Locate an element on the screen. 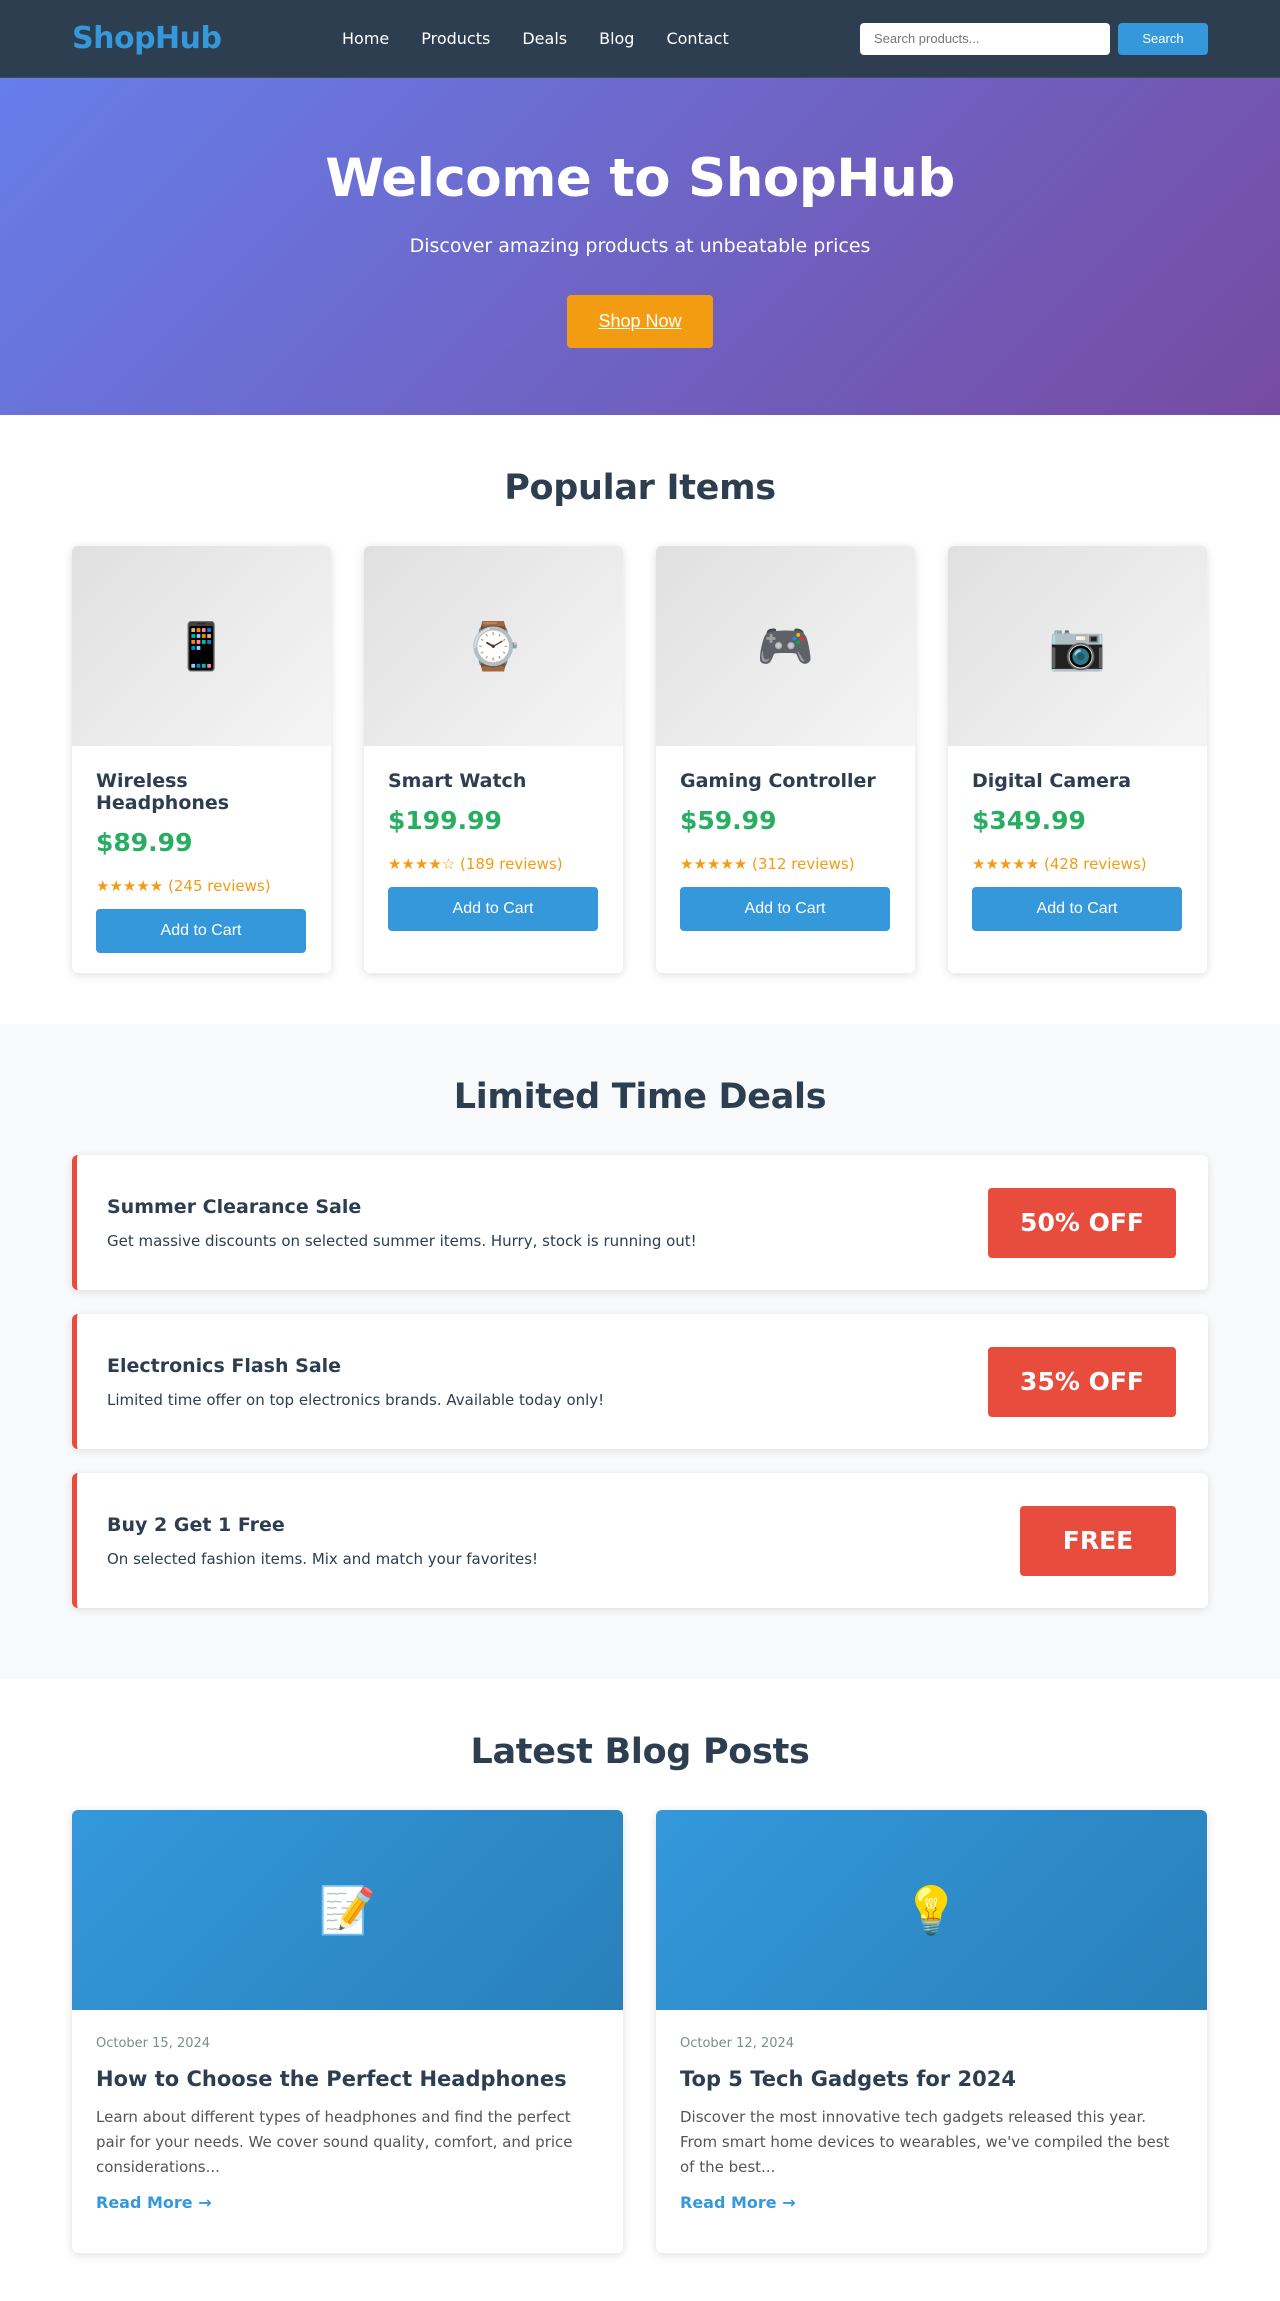  nav-link-deals: Deals is located at coordinates (544, 38).